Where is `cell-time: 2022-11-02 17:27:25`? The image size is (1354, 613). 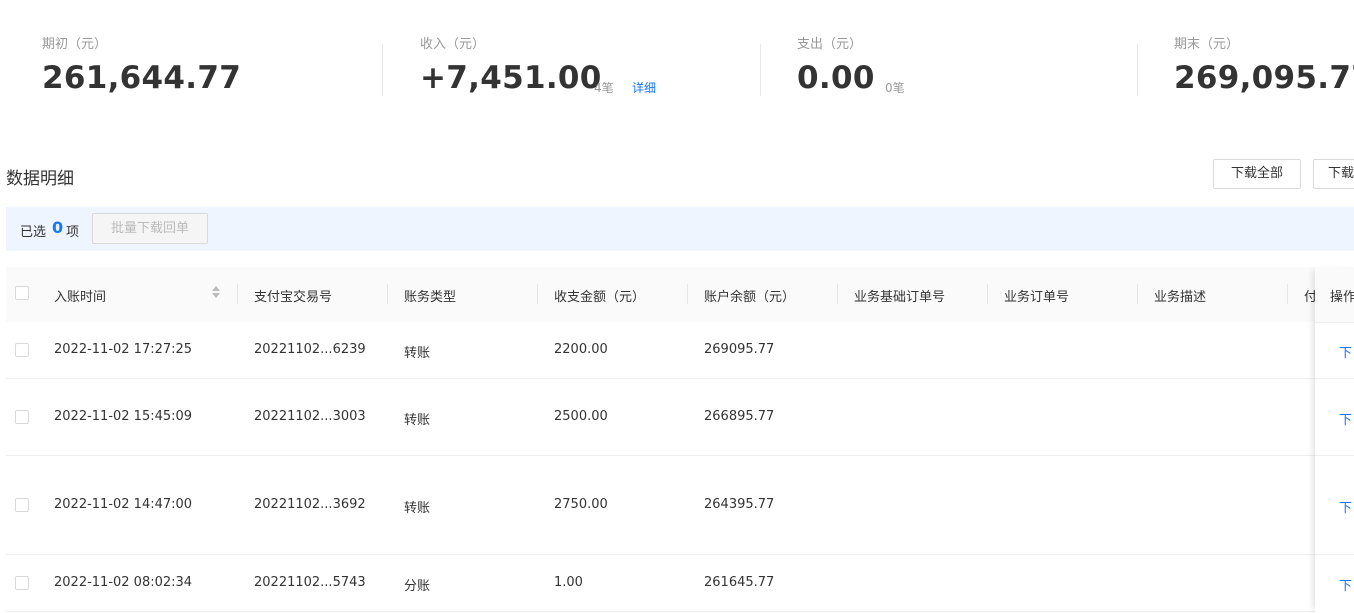 cell-time: 2022-11-02 17:27:25 is located at coordinates (123, 349).